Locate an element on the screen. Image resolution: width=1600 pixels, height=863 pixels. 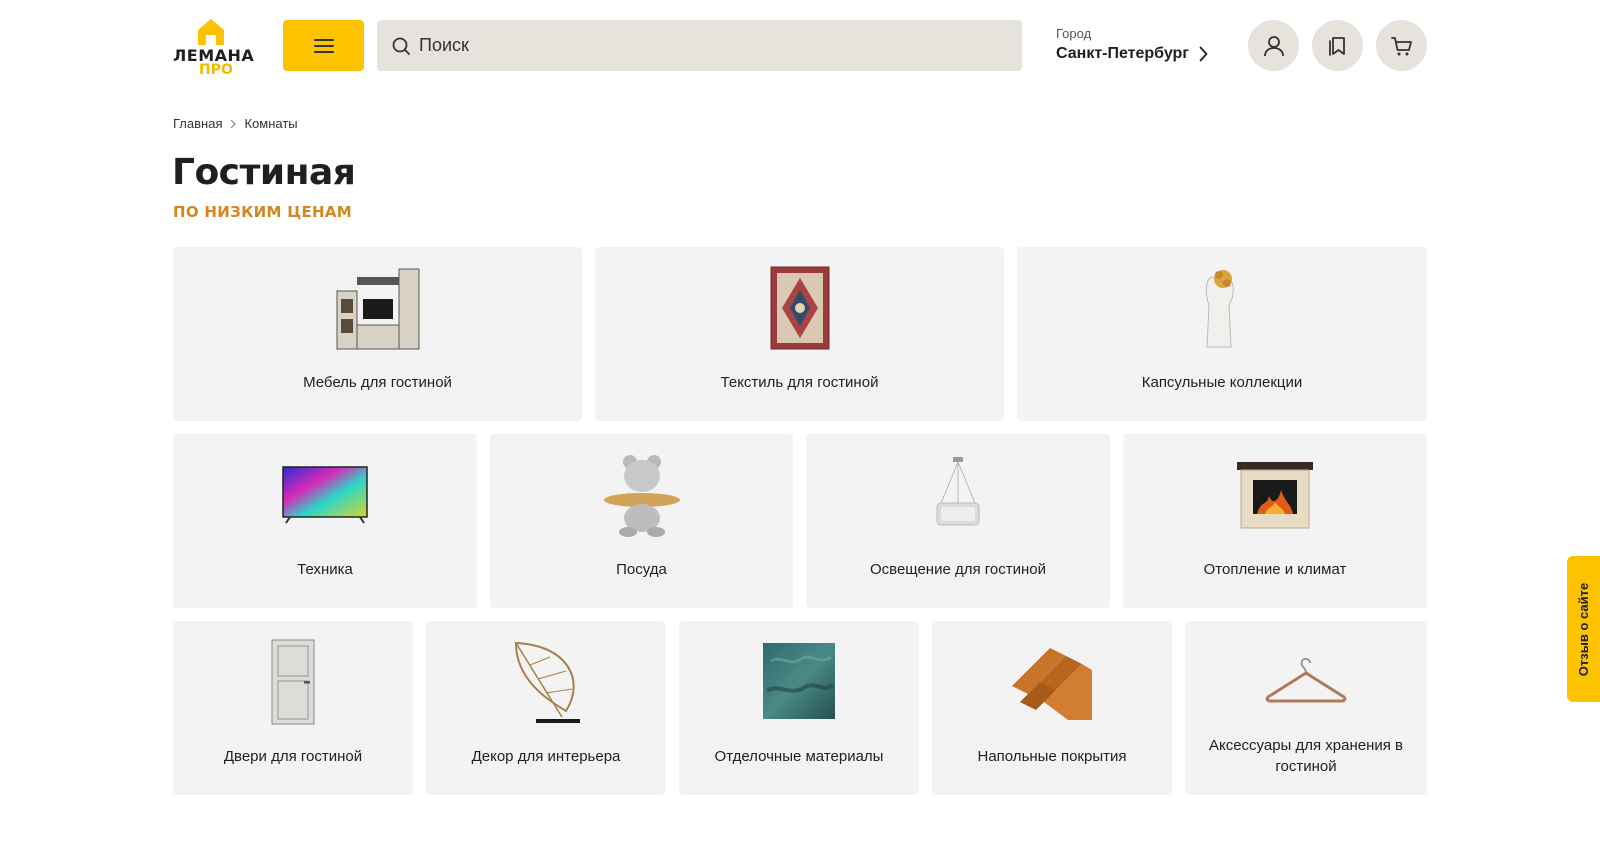
category-label: Декор для интерьера is located at coordinates (546, 756).